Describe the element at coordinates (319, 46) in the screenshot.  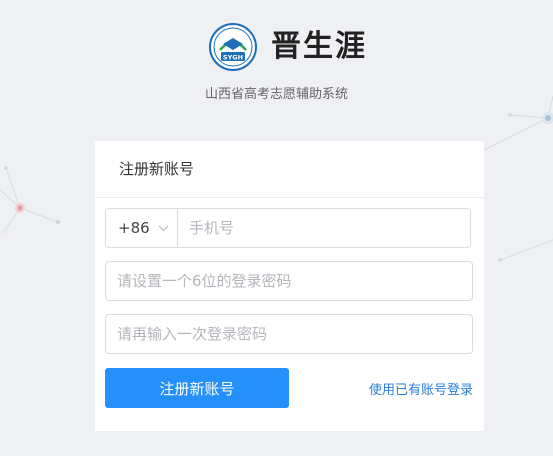
I see `brand-title: 晋生涯` at that location.